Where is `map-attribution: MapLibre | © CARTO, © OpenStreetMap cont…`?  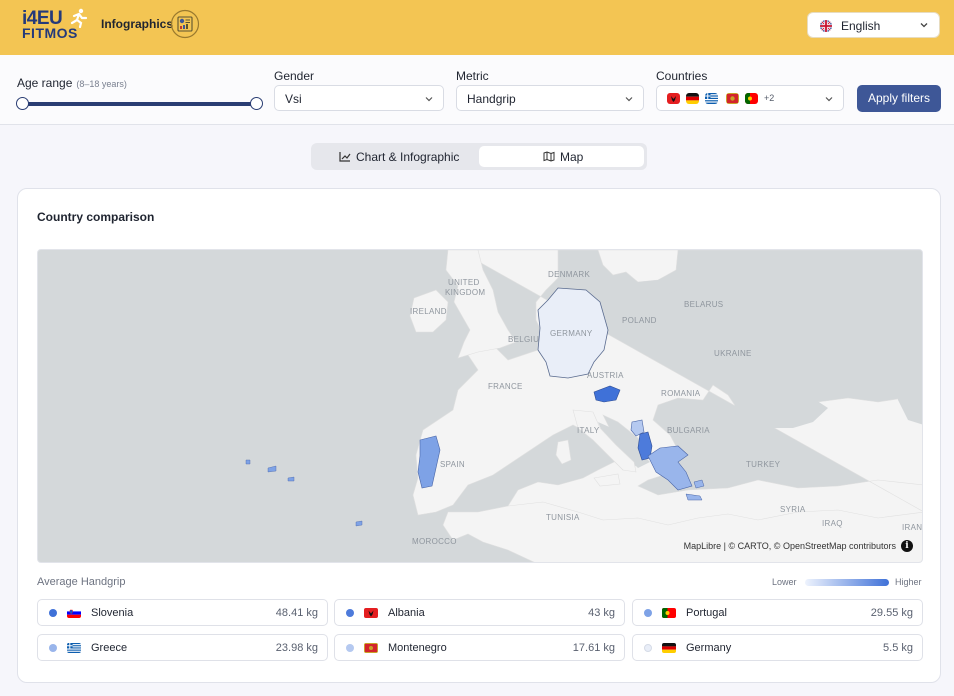
map-attribution: MapLibre | © CARTO, © OpenStreetMap cont… is located at coordinates (790, 546).